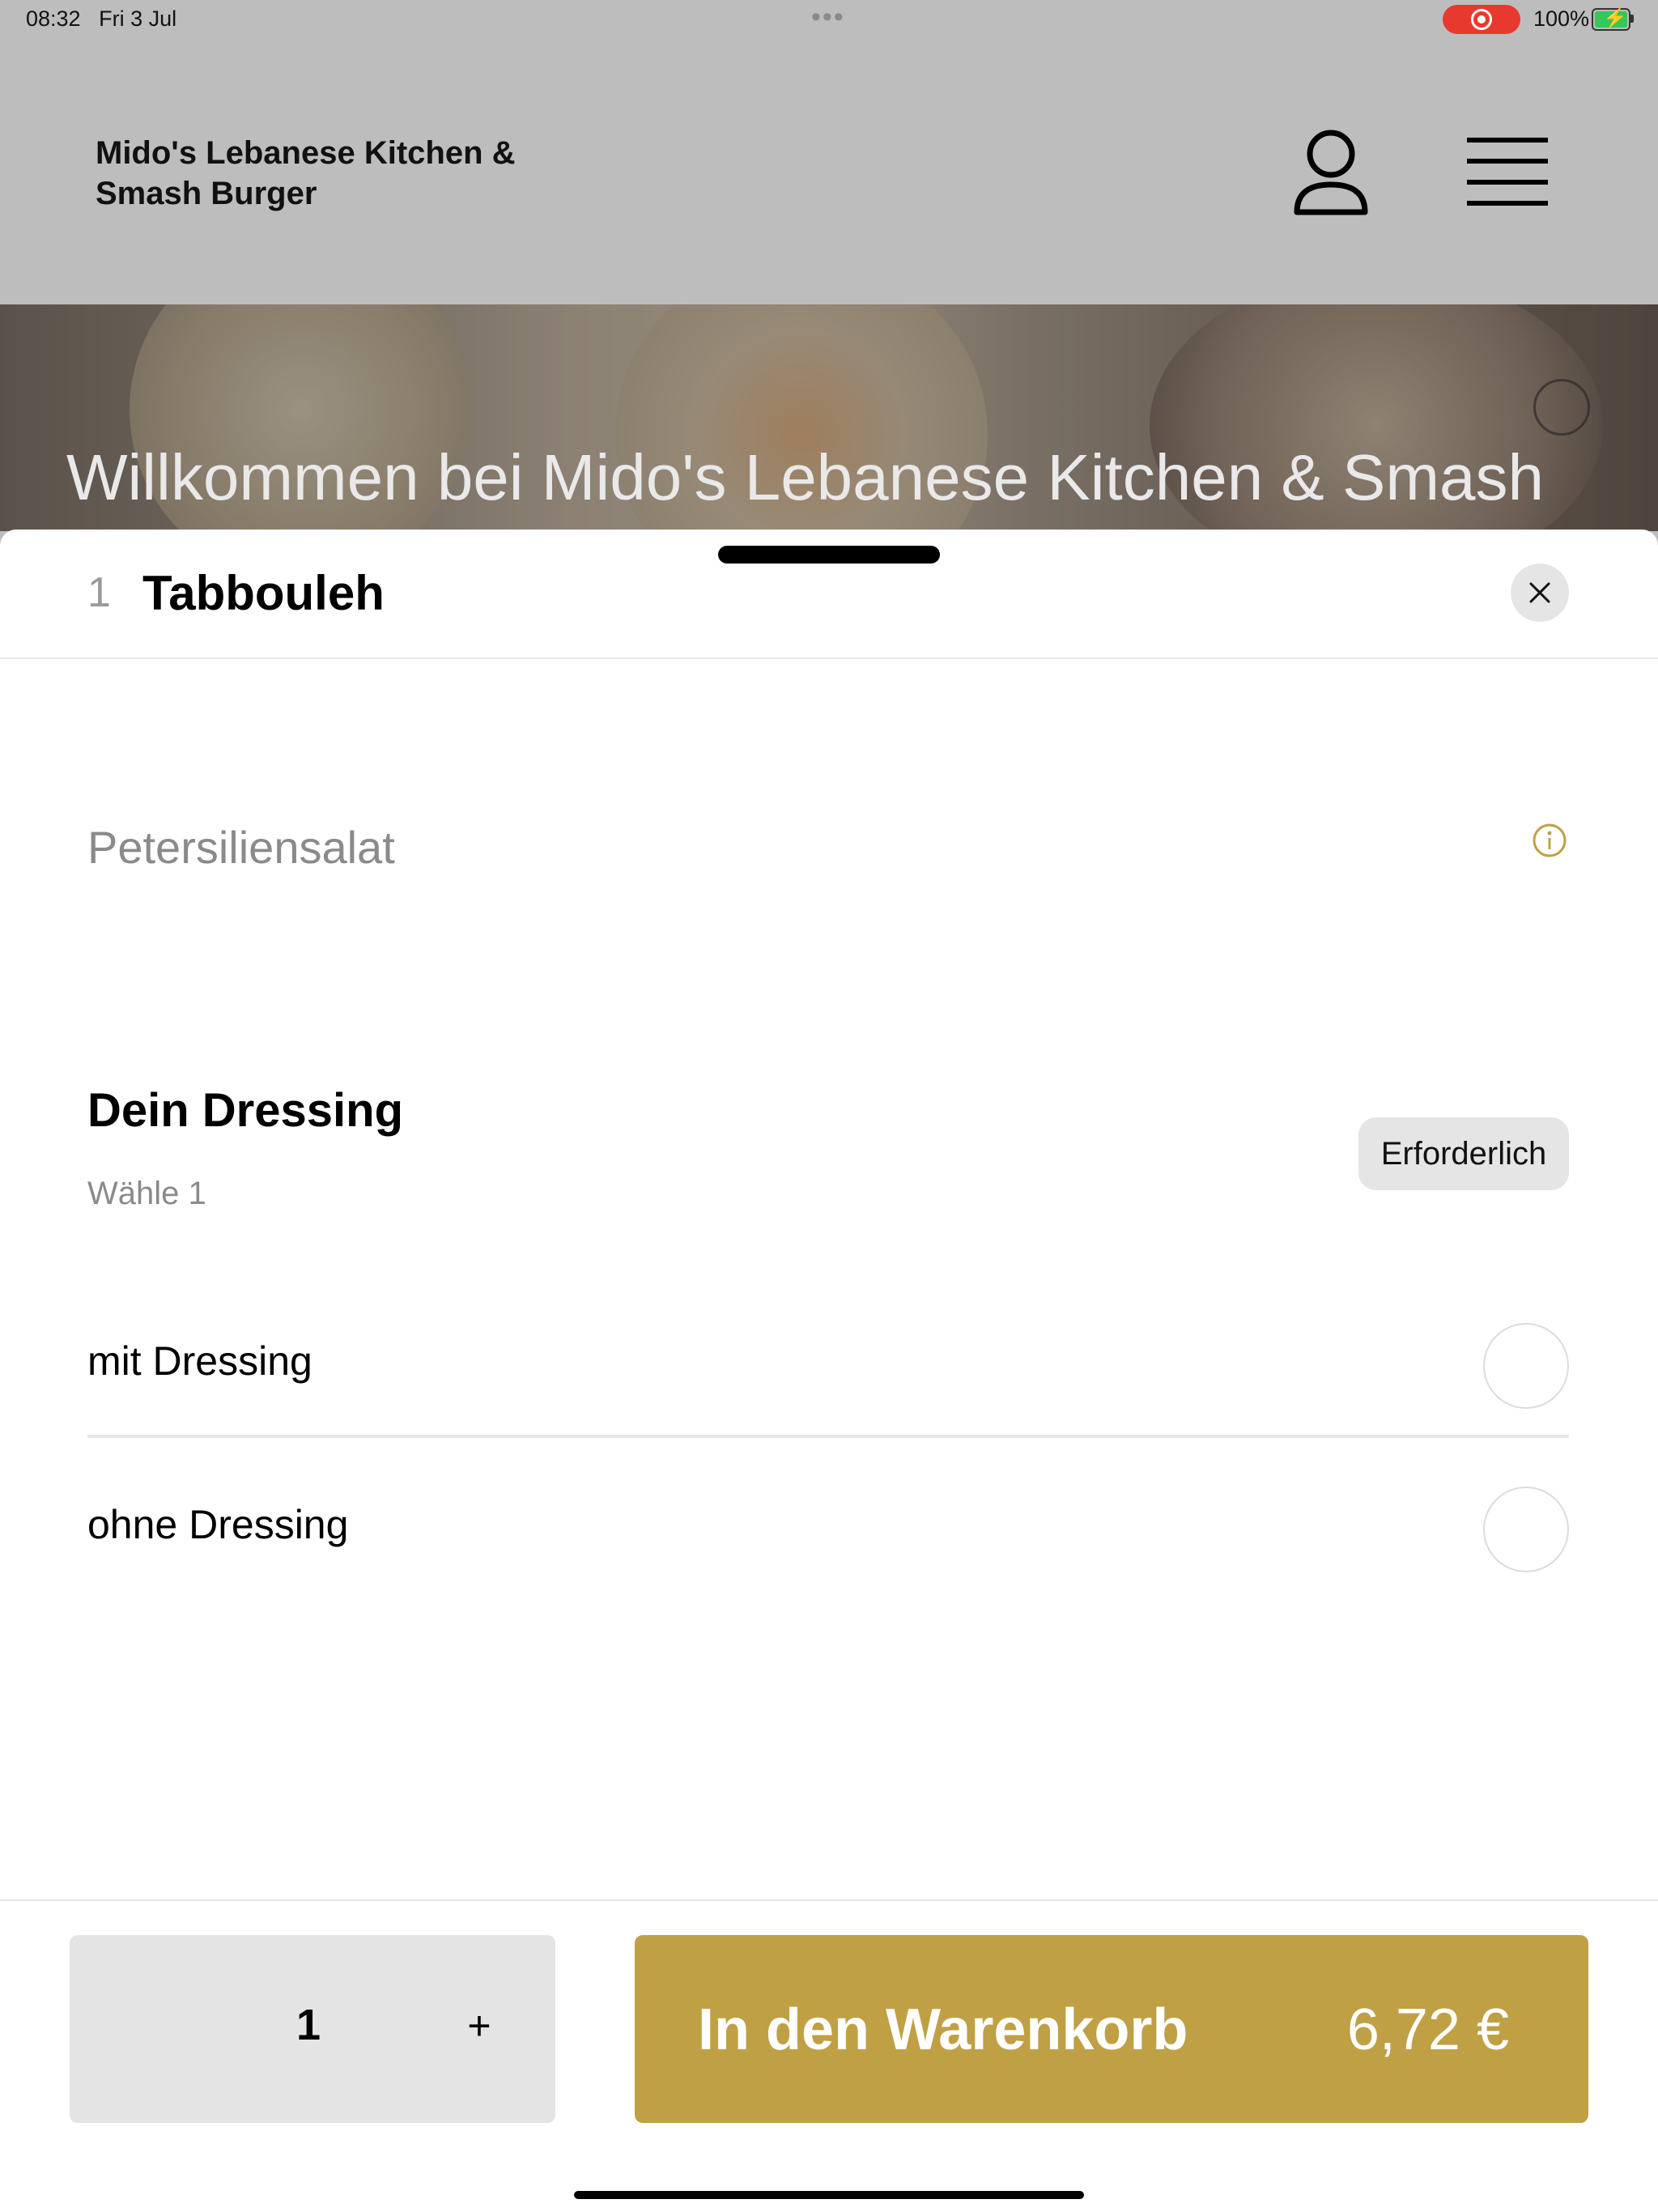 Image resolution: width=1658 pixels, height=2212 pixels. Describe the element at coordinates (199, 1361) in the screenshot. I see `option-label: mit Dressing` at that location.